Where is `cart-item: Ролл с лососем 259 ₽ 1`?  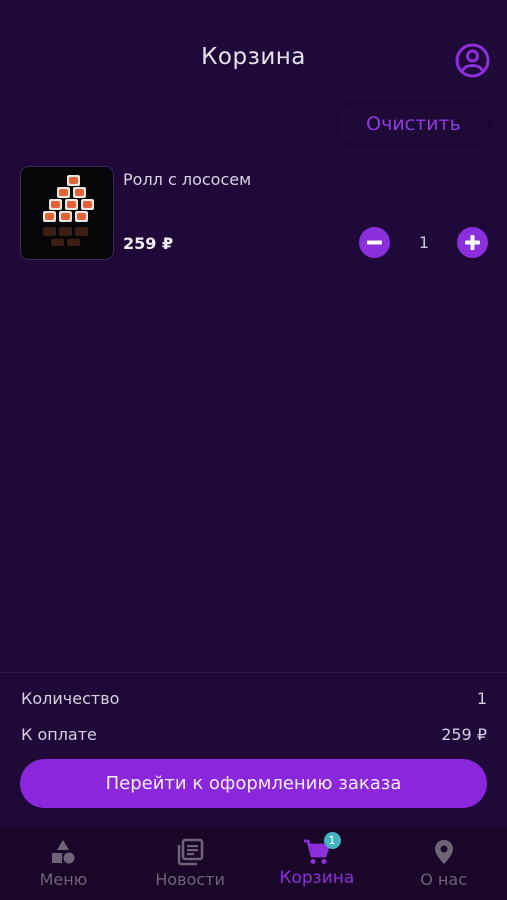 cart-item: Ролл с лососем 259 ₽ 1 is located at coordinates (254, 214).